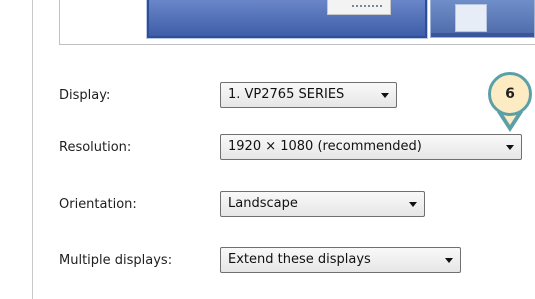 Image resolution: width=535 pixels, height=299 pixels. What do you see at coordinates (286, 94) in the screenshot?
I see `display-dropdown-value: 1. VP2765 SERIES` at bounding box center [286, 94].